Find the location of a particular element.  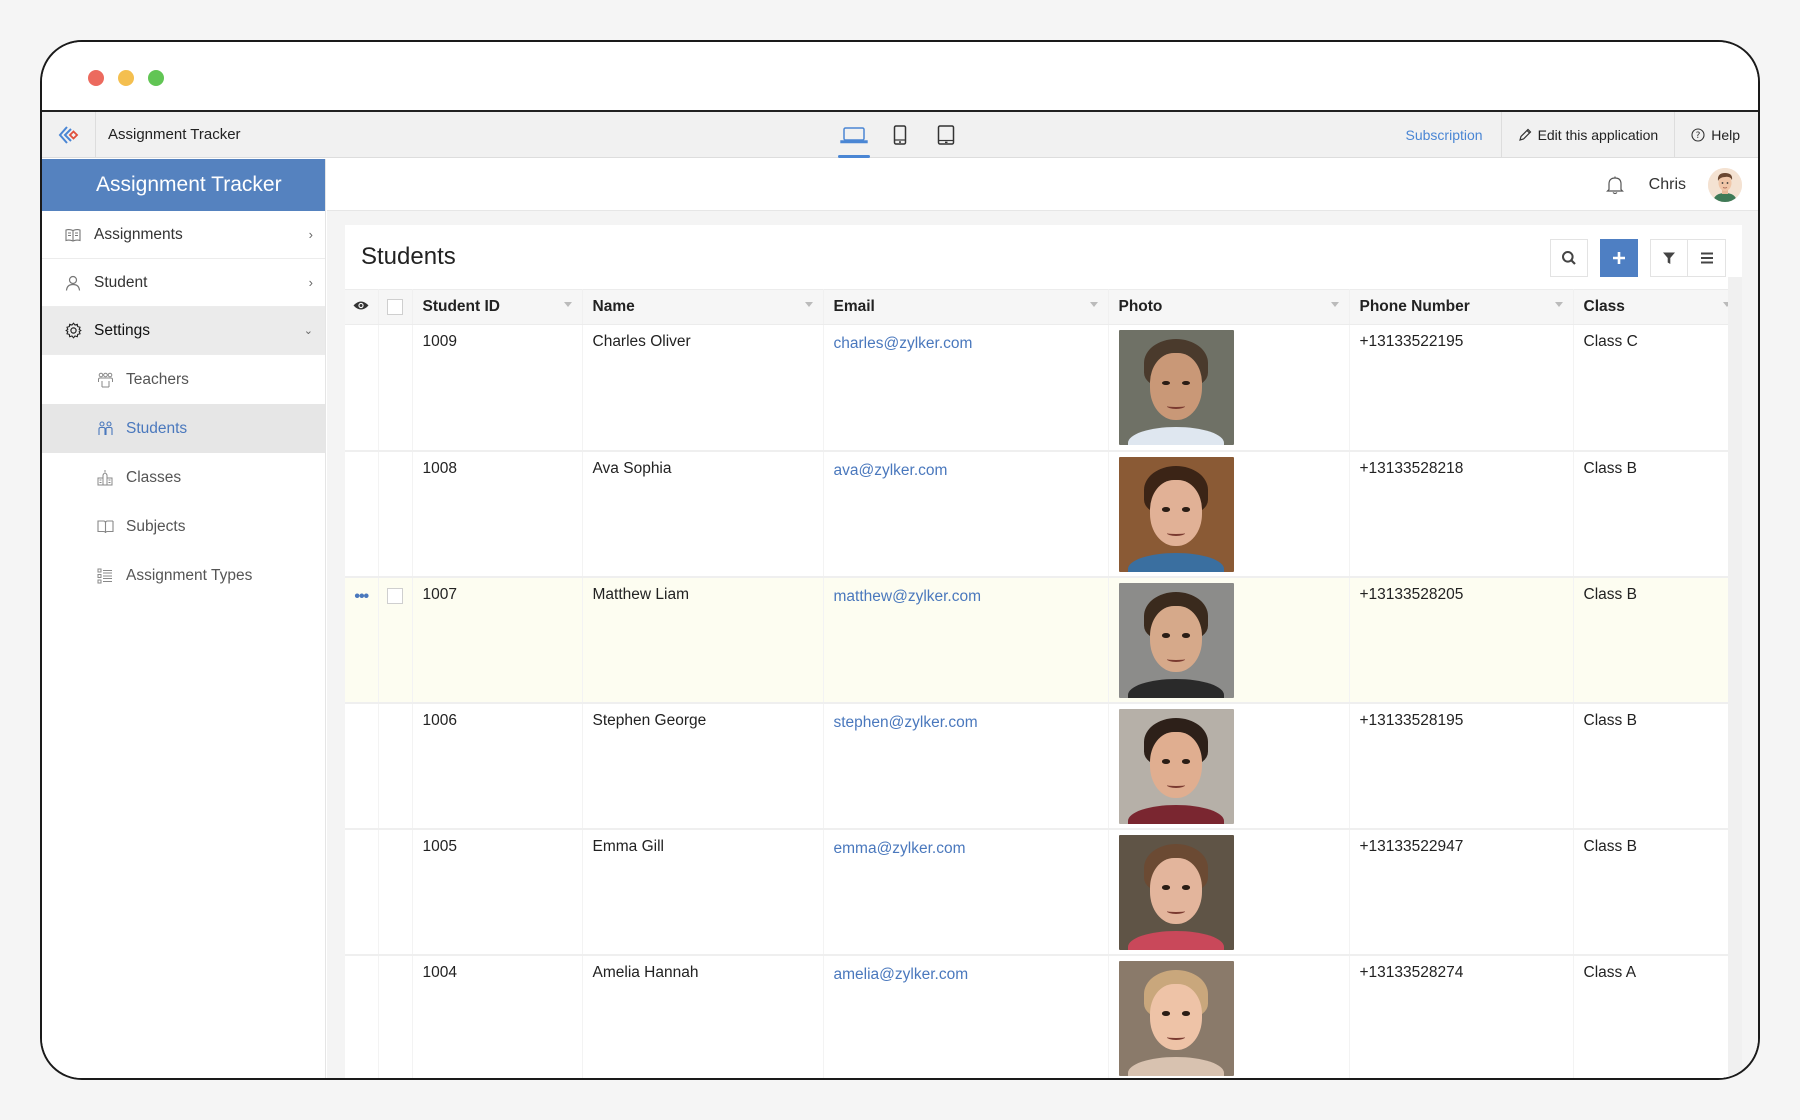

cell-name: Ava Sophia is located at coordinates (703, 514).